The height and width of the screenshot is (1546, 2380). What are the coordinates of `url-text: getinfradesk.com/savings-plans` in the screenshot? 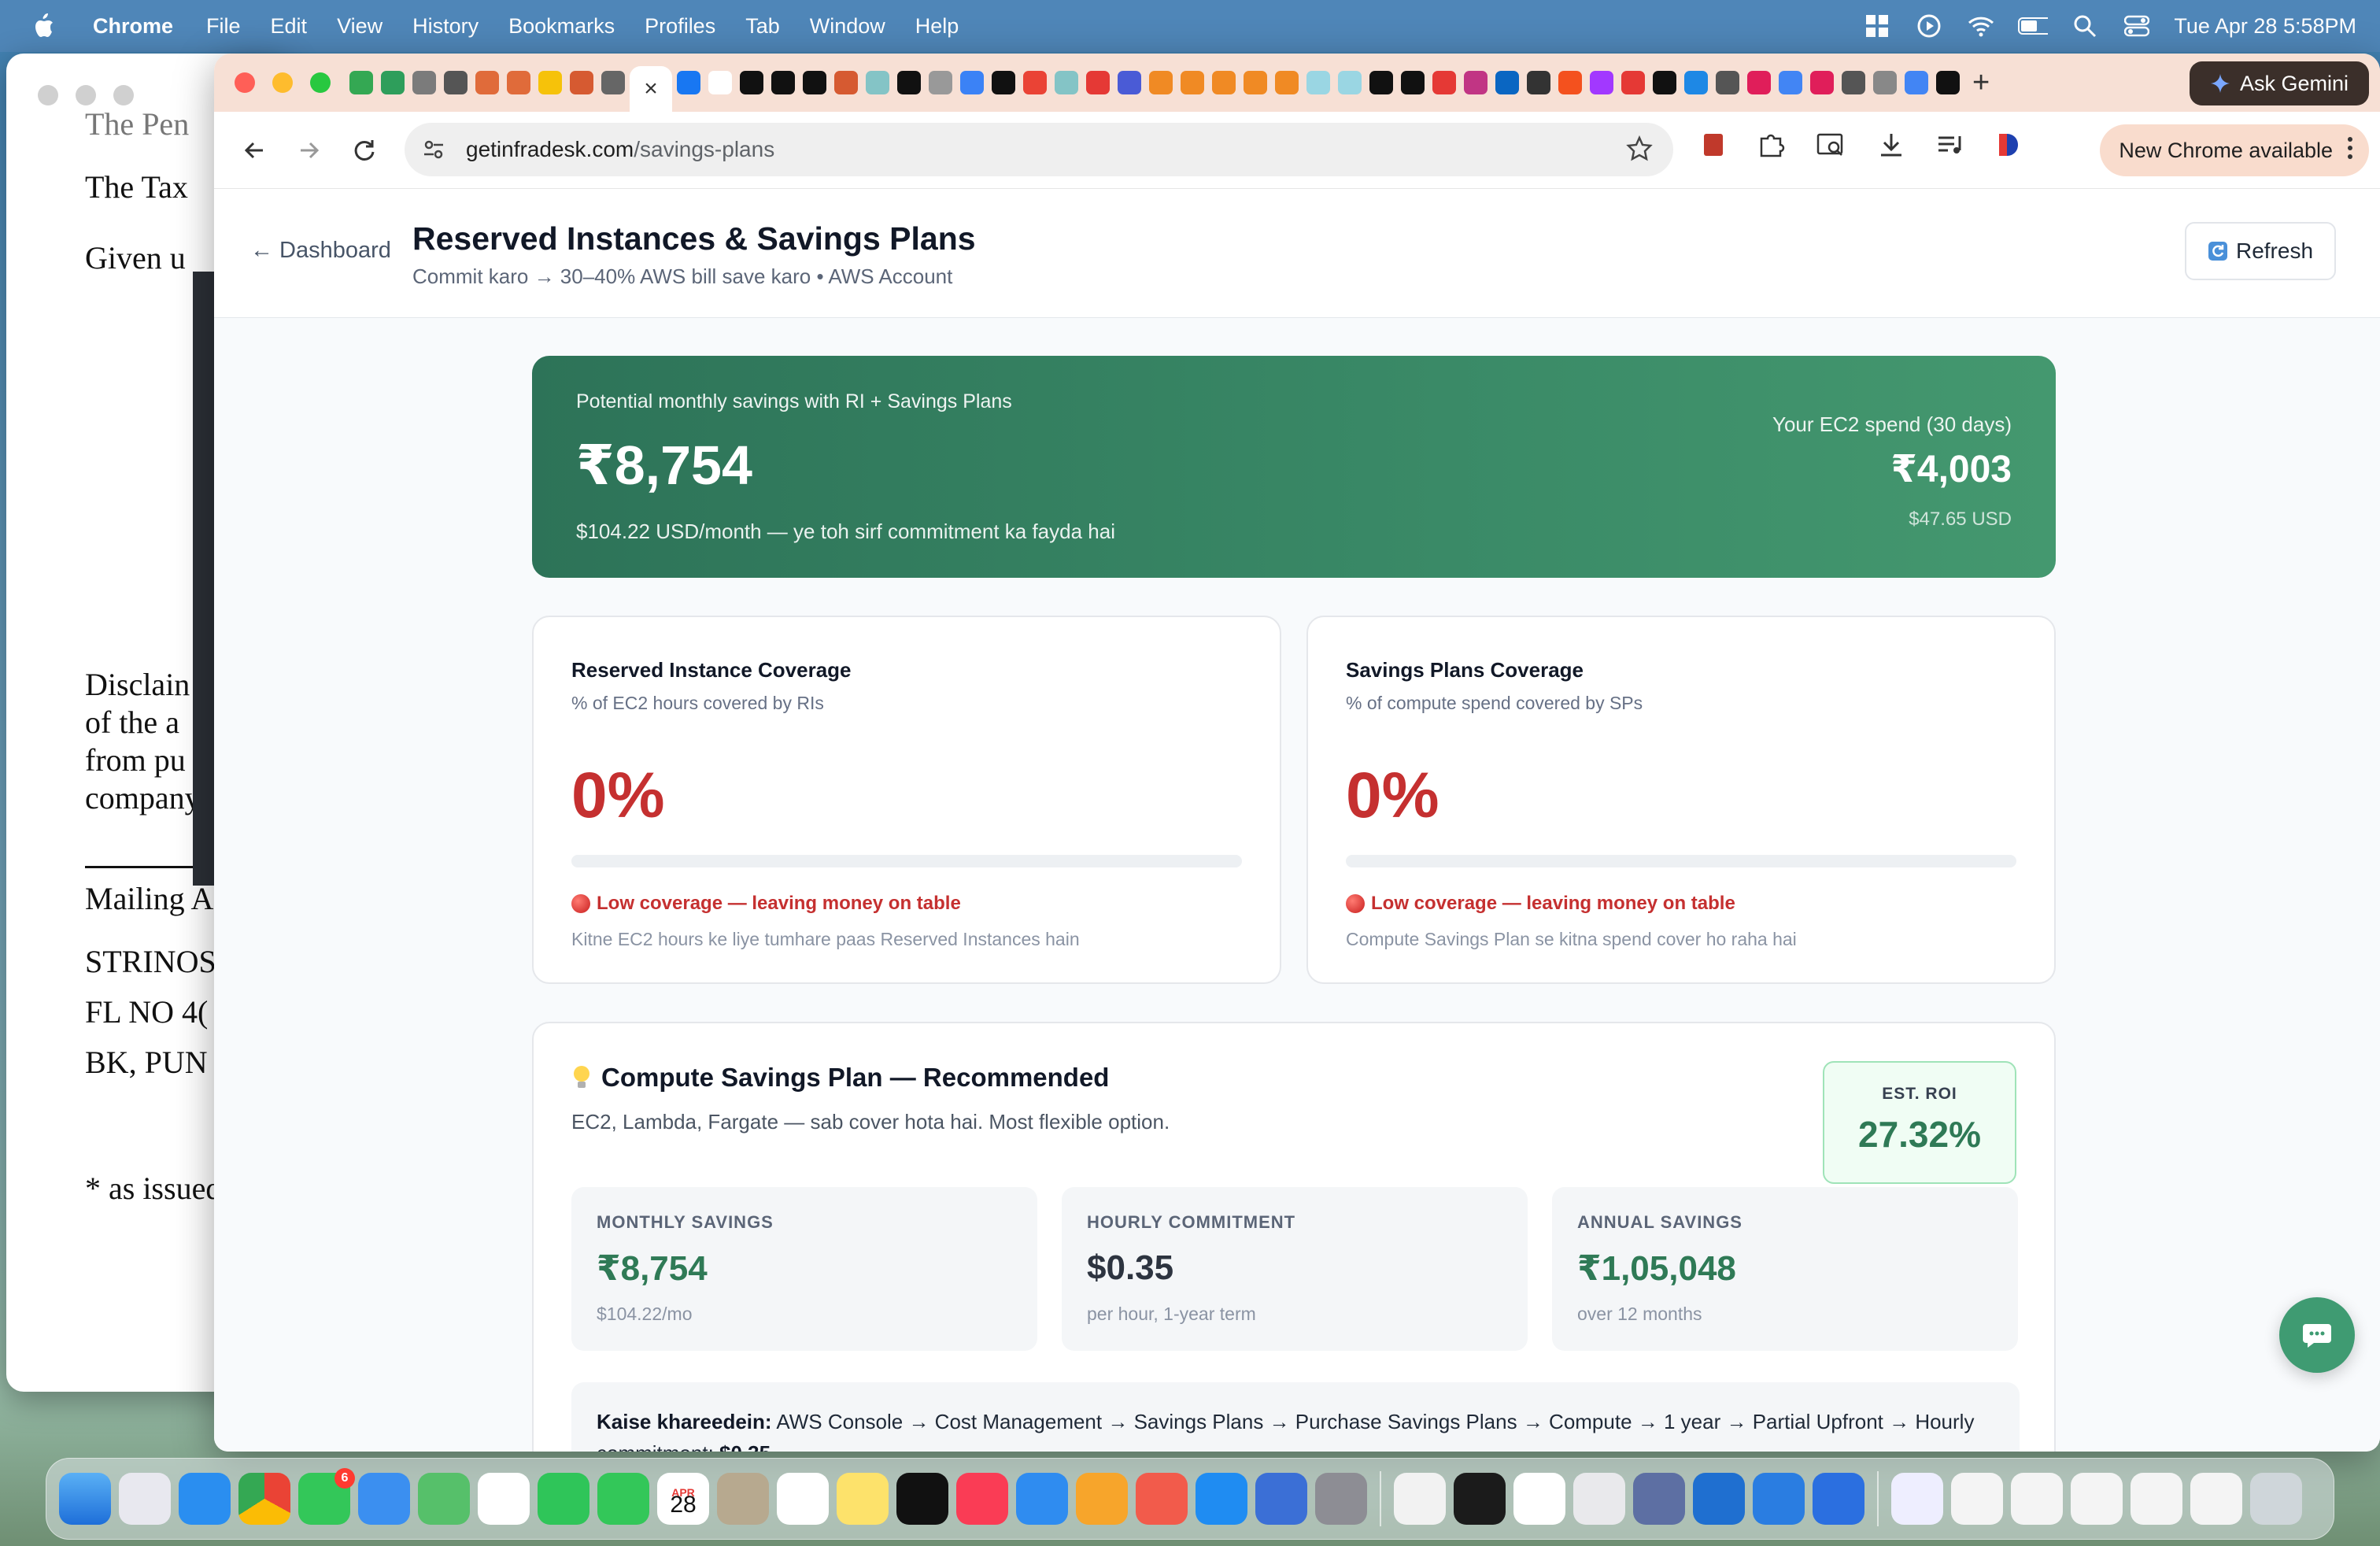 It's located at (620, 150).